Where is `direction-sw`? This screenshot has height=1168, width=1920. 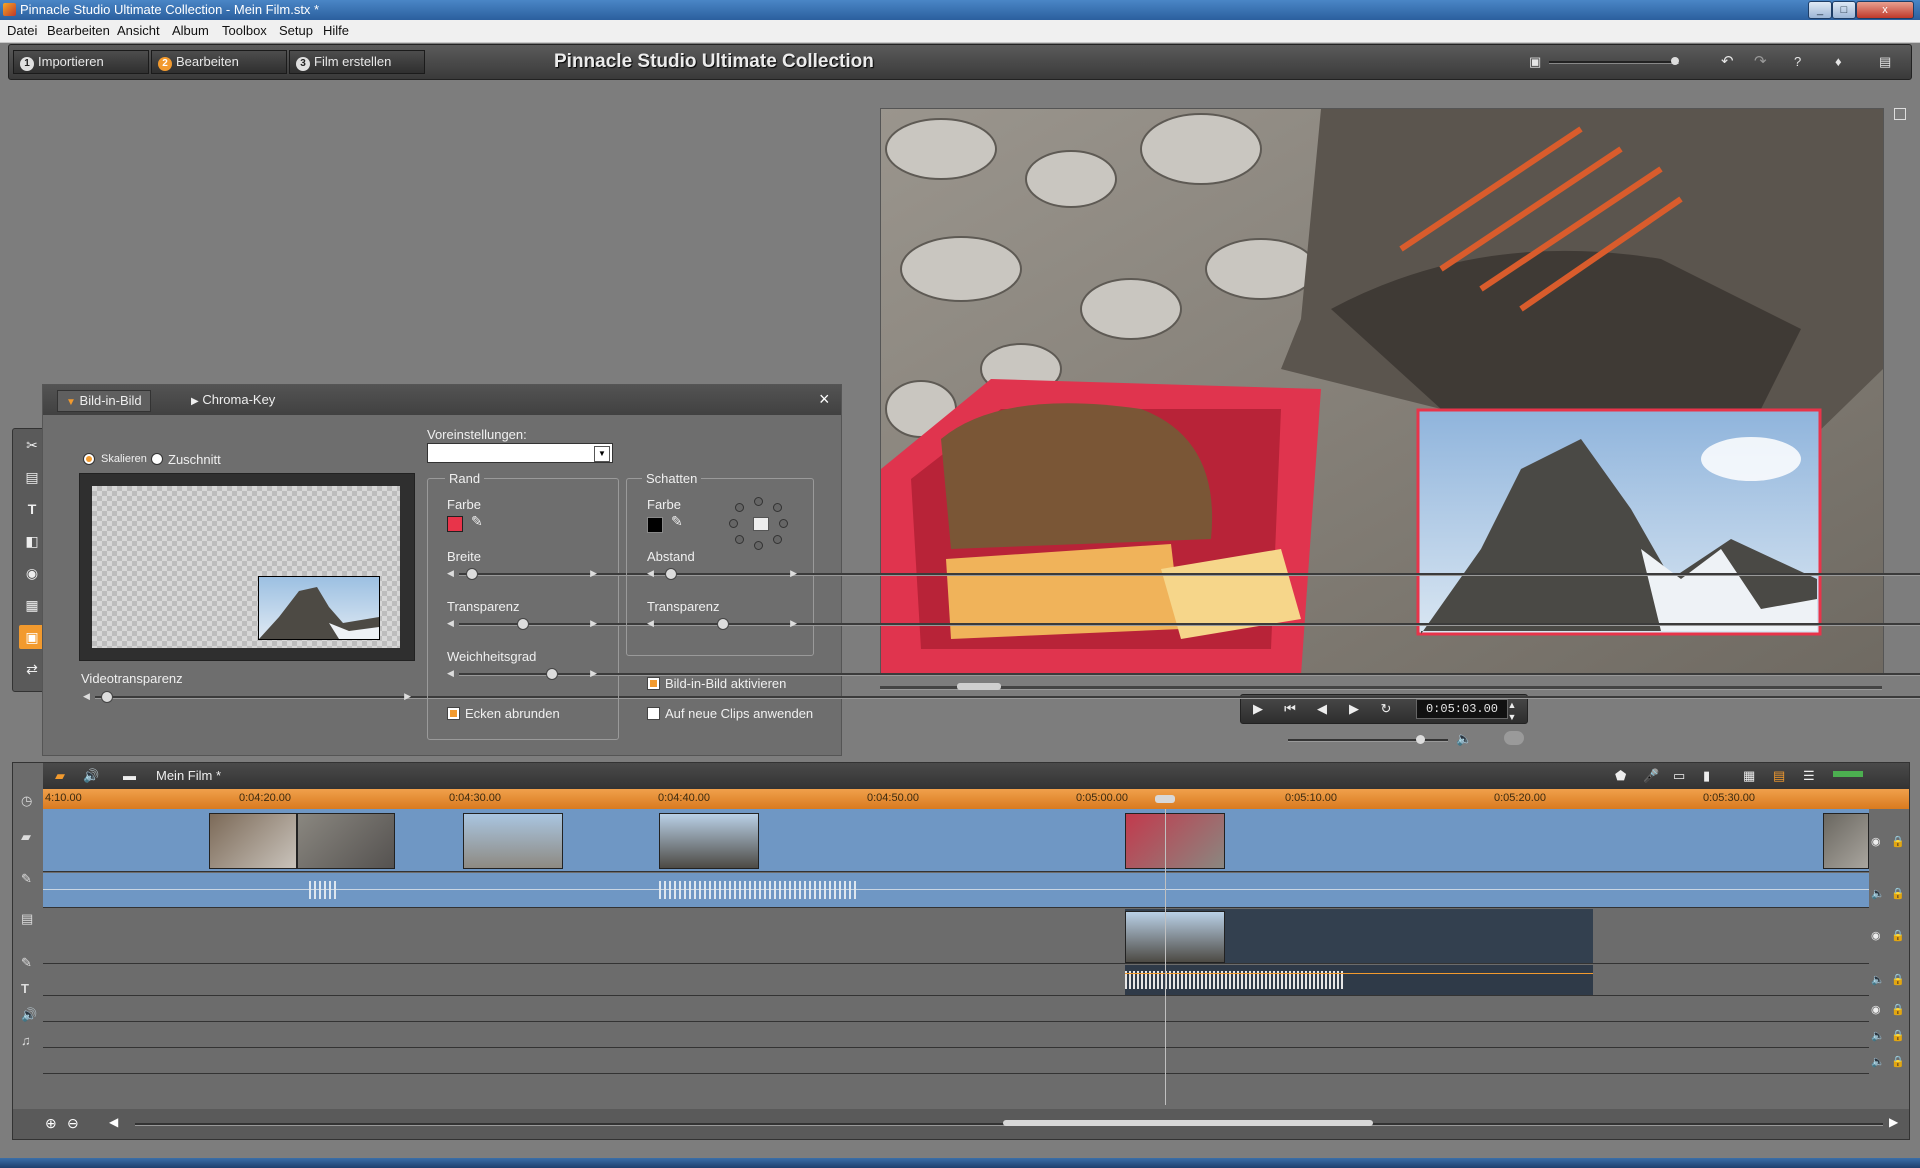 direction-sw is located at coordinates (739, 539).